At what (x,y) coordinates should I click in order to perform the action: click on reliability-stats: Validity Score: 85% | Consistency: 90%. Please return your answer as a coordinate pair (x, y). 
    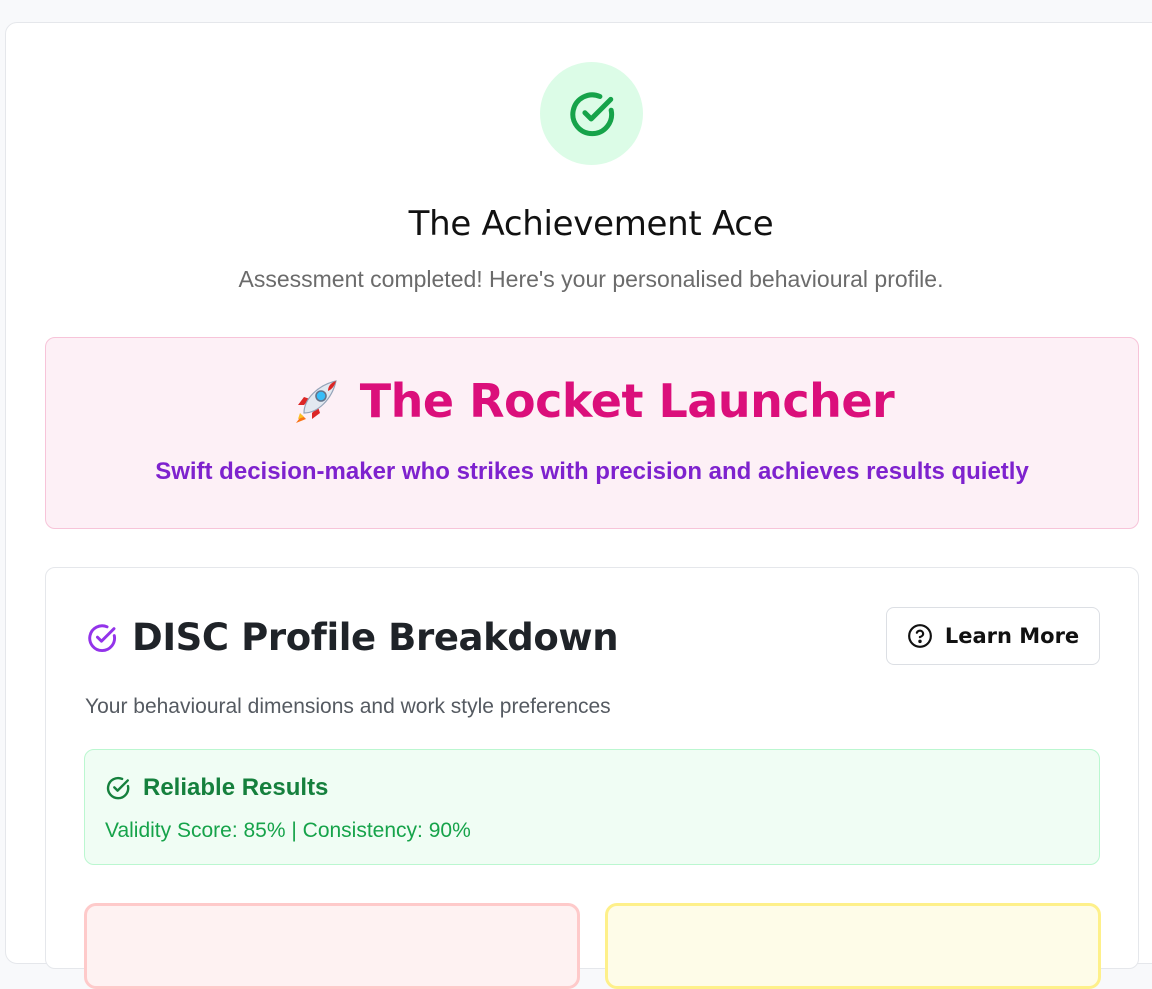
    Looking at the image, I should click on (288, 830).